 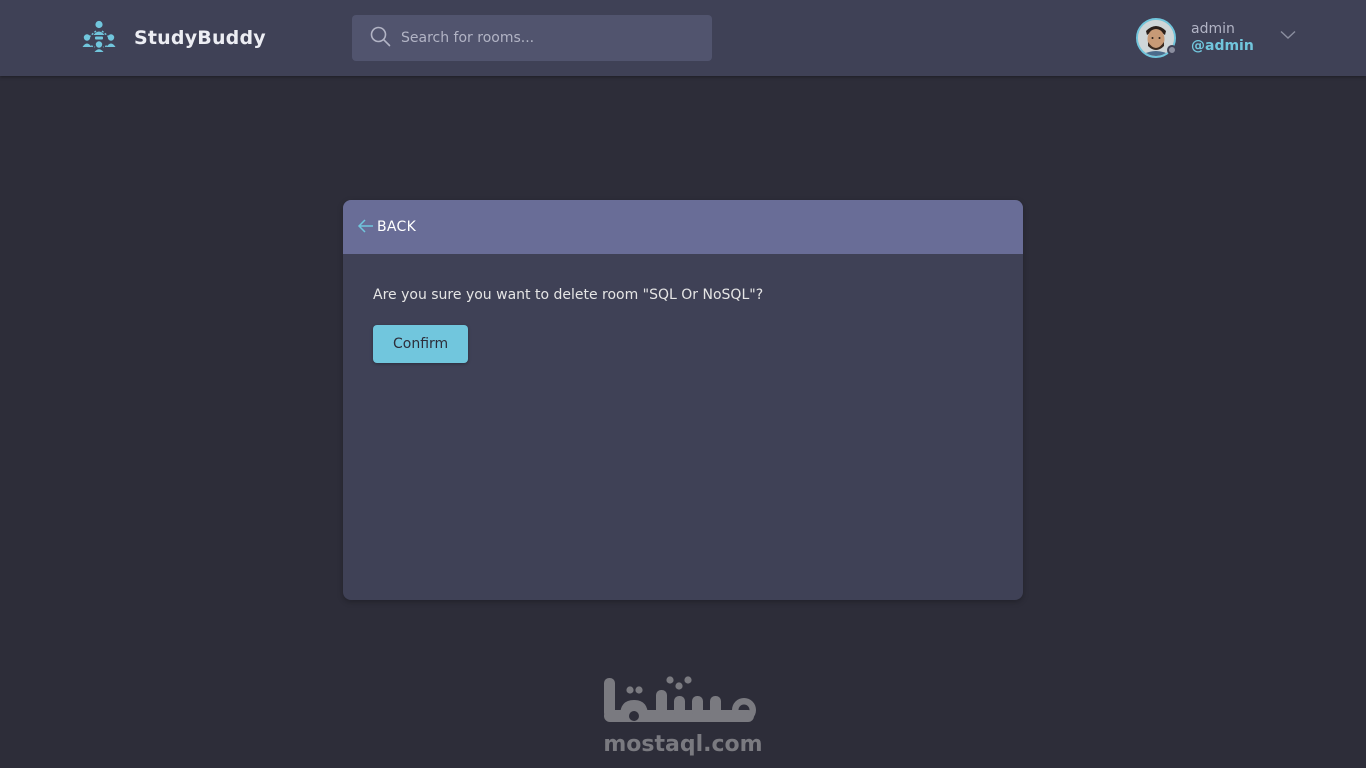 I want to click on mostaql-watermark: mostaql.com, so click(x=683, y=716).